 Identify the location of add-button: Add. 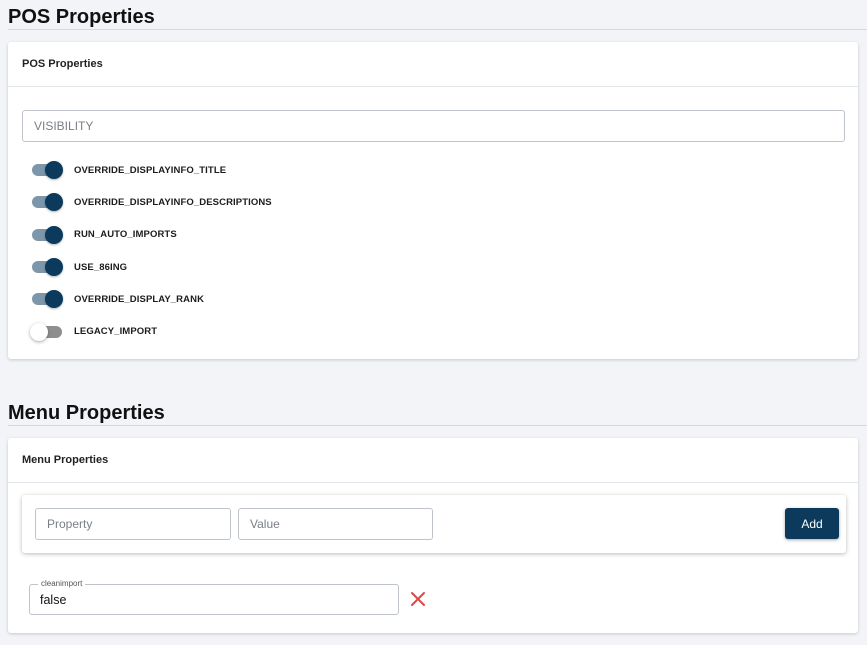
(812, 523).